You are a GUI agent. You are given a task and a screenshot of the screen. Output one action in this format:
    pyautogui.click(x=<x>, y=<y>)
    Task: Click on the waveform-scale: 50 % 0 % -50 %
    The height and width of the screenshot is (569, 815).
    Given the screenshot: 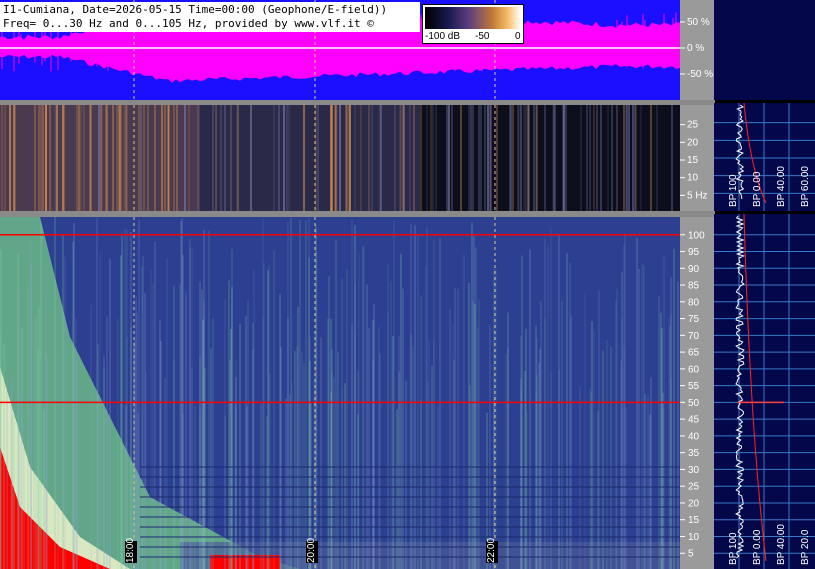 What is the action you would take?
    pyautogui.click(x=697, y=50)
    